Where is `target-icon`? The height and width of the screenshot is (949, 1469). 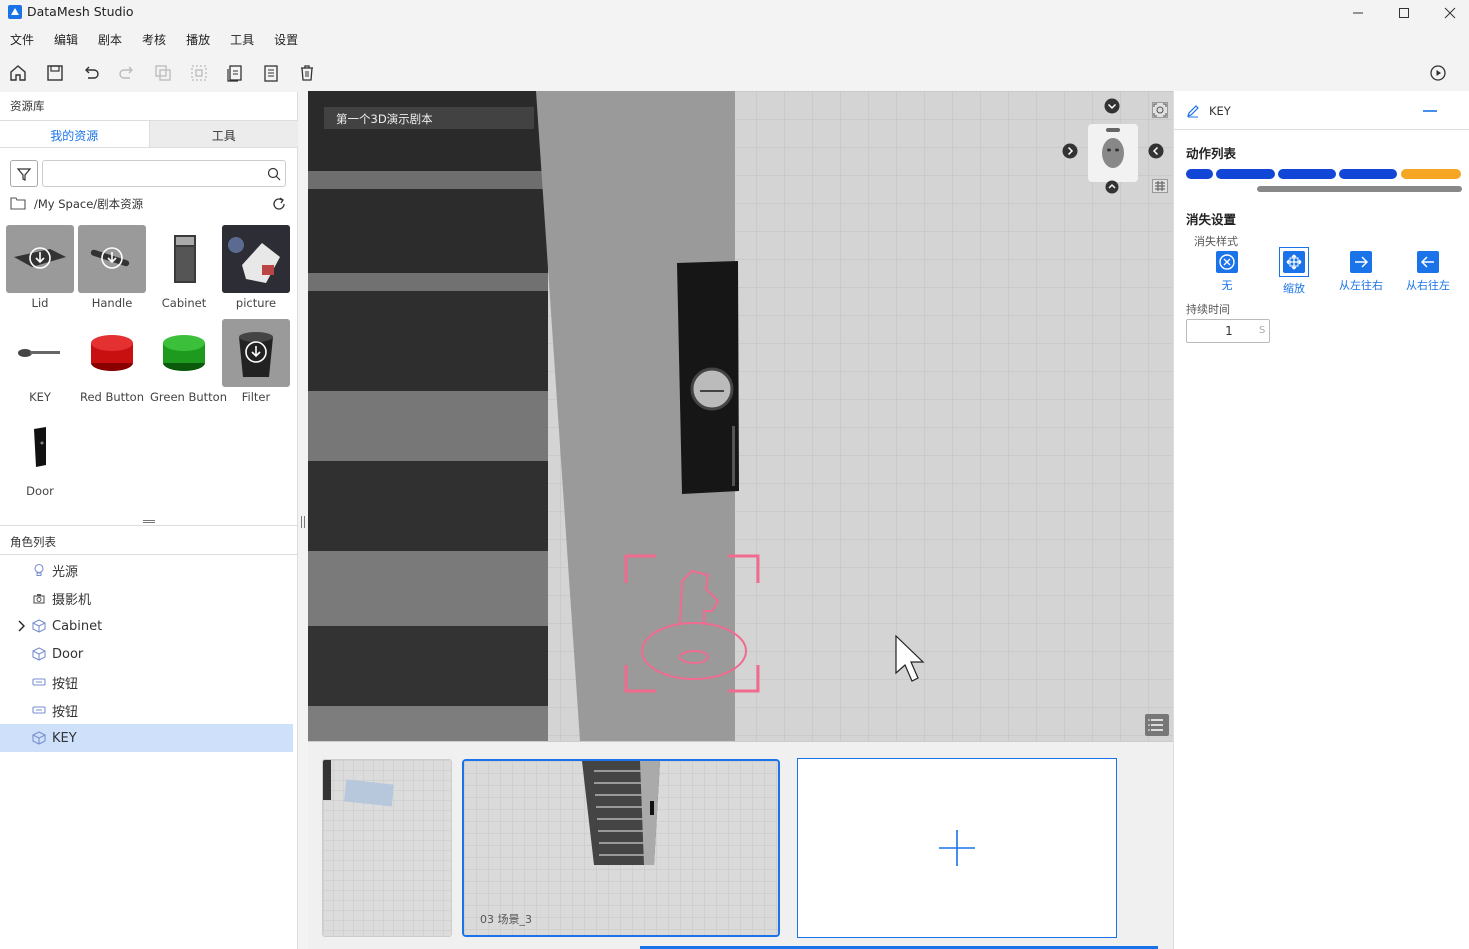
target-icon is located at coordinates (1160, 110).